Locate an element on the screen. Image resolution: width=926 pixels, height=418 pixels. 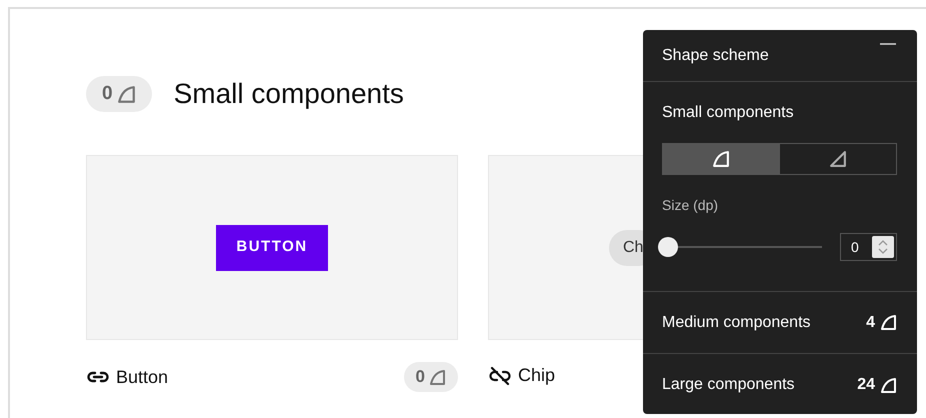
panel-row: Medium components 4 is located at coordinates (780, 323).